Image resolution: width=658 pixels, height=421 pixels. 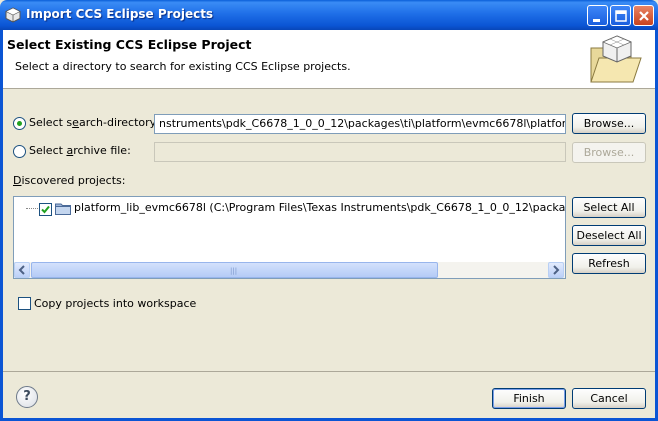 I want to click on horizontal-scrollbar: |||, so click(x=289, y=270).